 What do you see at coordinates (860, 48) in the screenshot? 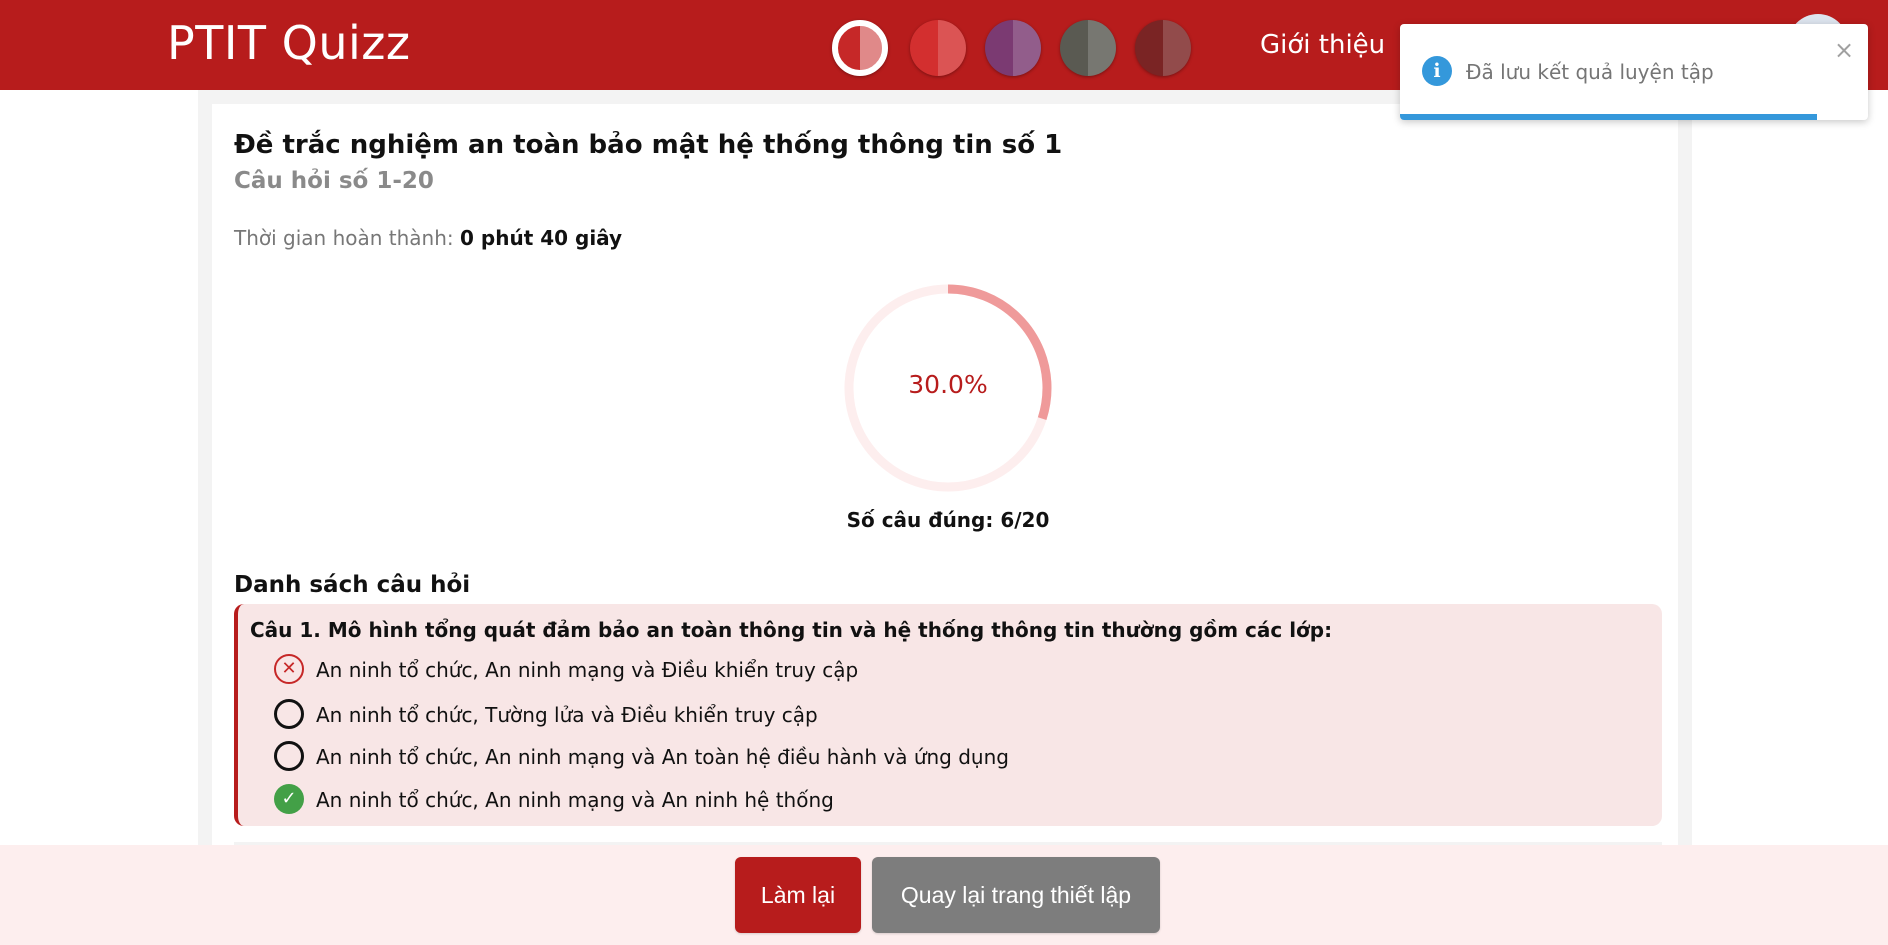
I see `theme-swatch-red-white` at bounding box center [860, 48].